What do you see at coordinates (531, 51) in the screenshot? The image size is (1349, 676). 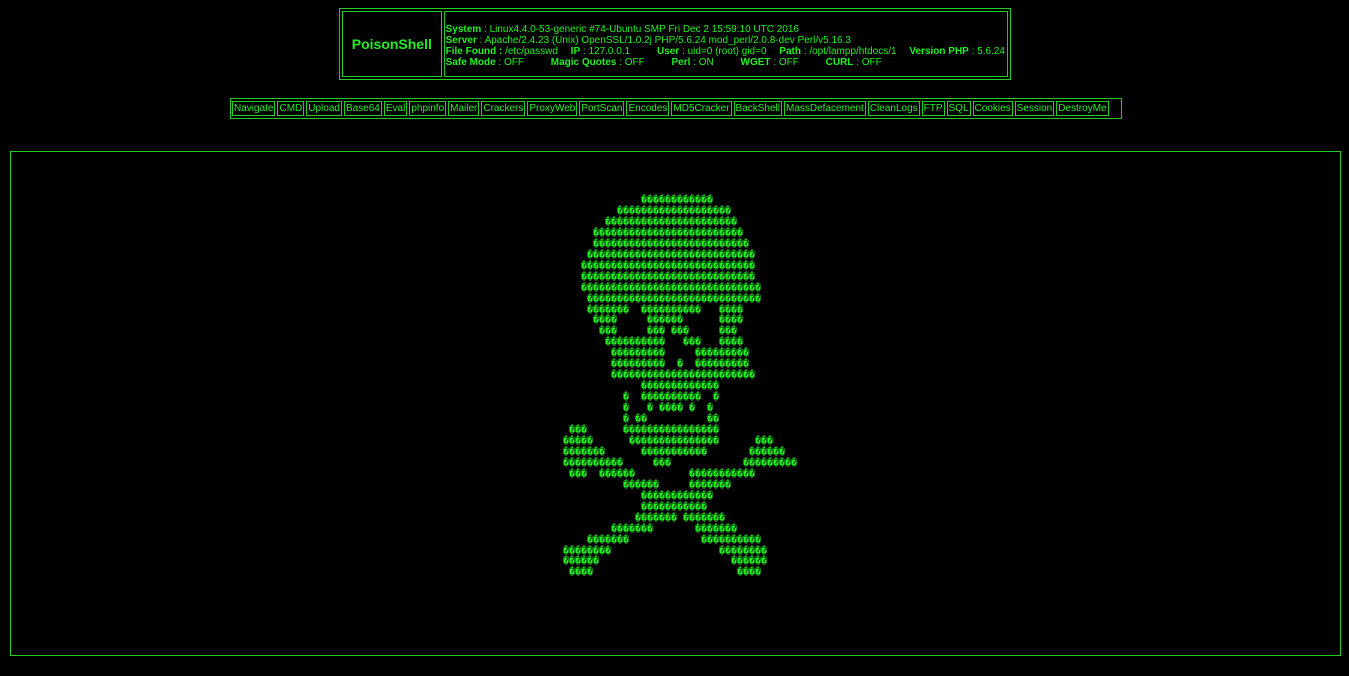 I see `file-value: /etc/passwd` at bounding box center [531, 51].